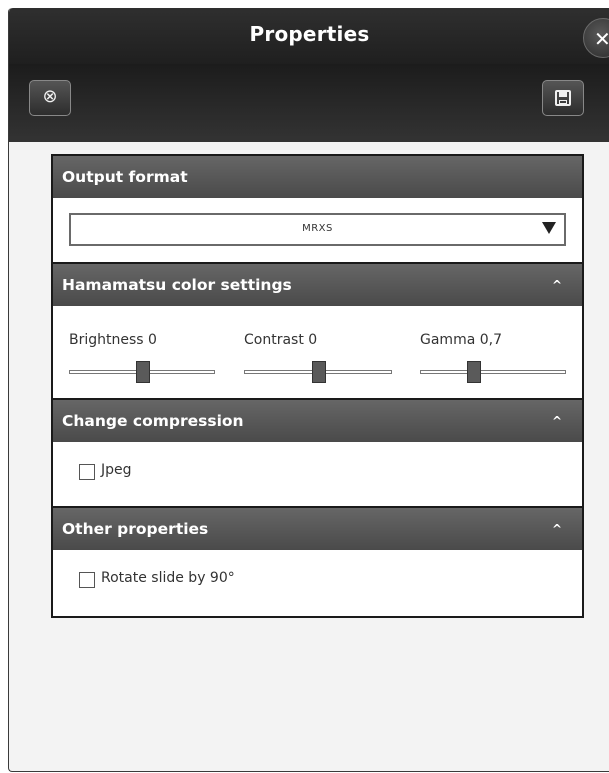 The image size is (609, 773). I want to click on reset-button: ⊗, so click(50, 98).